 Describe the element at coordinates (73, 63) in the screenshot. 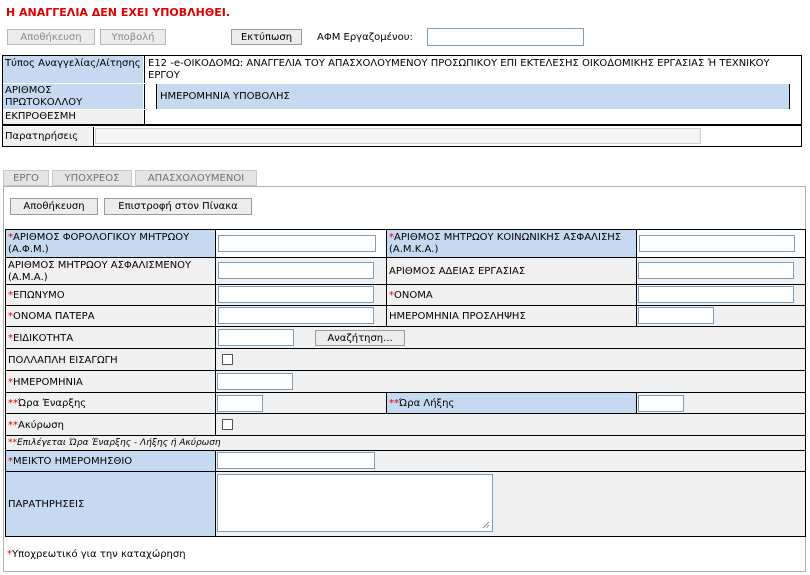

I see `type-label: Τύπος Αναγγελίας/Αίτησης` at that location.